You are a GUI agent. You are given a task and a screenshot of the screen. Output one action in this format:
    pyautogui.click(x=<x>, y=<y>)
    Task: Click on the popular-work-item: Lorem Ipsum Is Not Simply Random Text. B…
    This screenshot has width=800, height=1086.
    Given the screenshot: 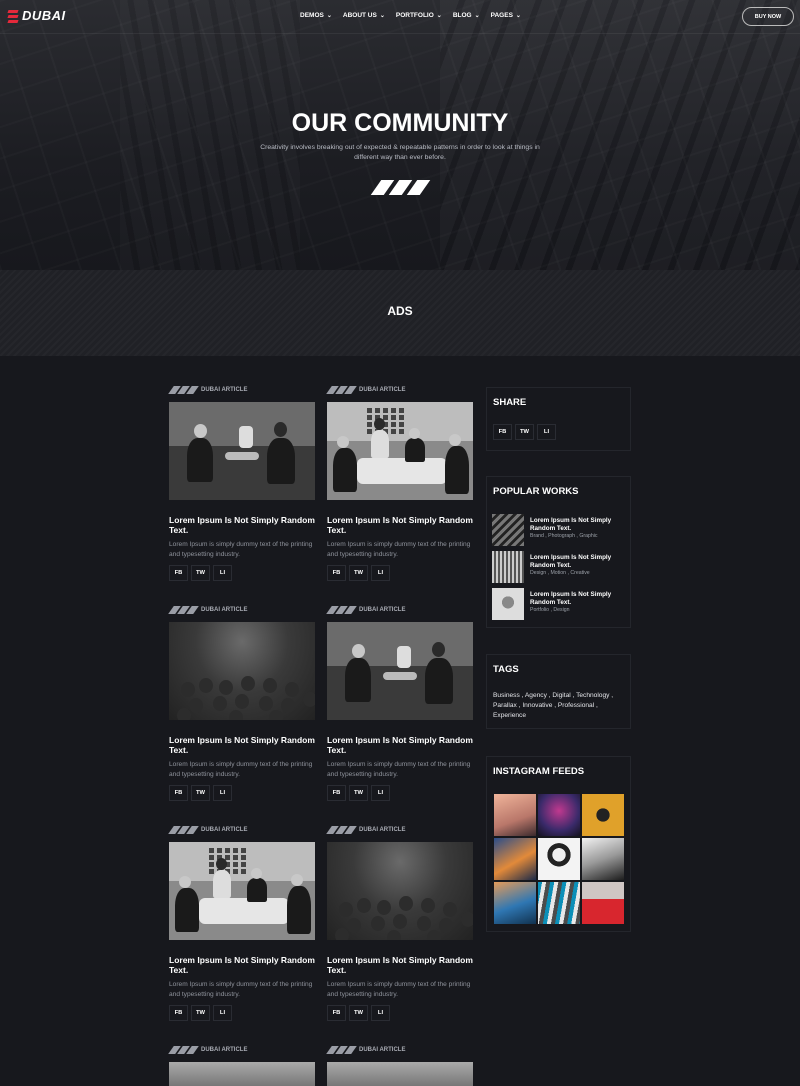 What is the action you would take?
    pyautogui.click(x=561, y=530)
    